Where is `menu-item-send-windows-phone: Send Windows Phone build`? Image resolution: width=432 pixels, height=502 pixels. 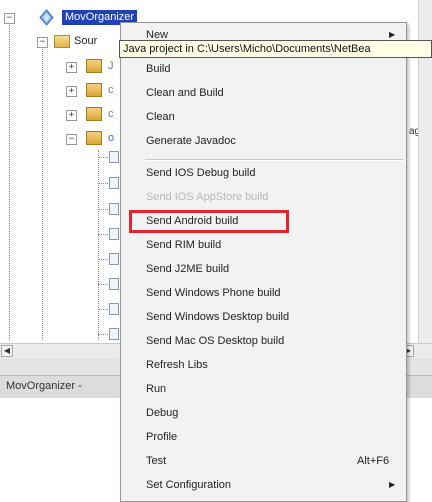
menu-item-send-windows-phone: Send Windows Phone build is located at coordinates (213, 293).